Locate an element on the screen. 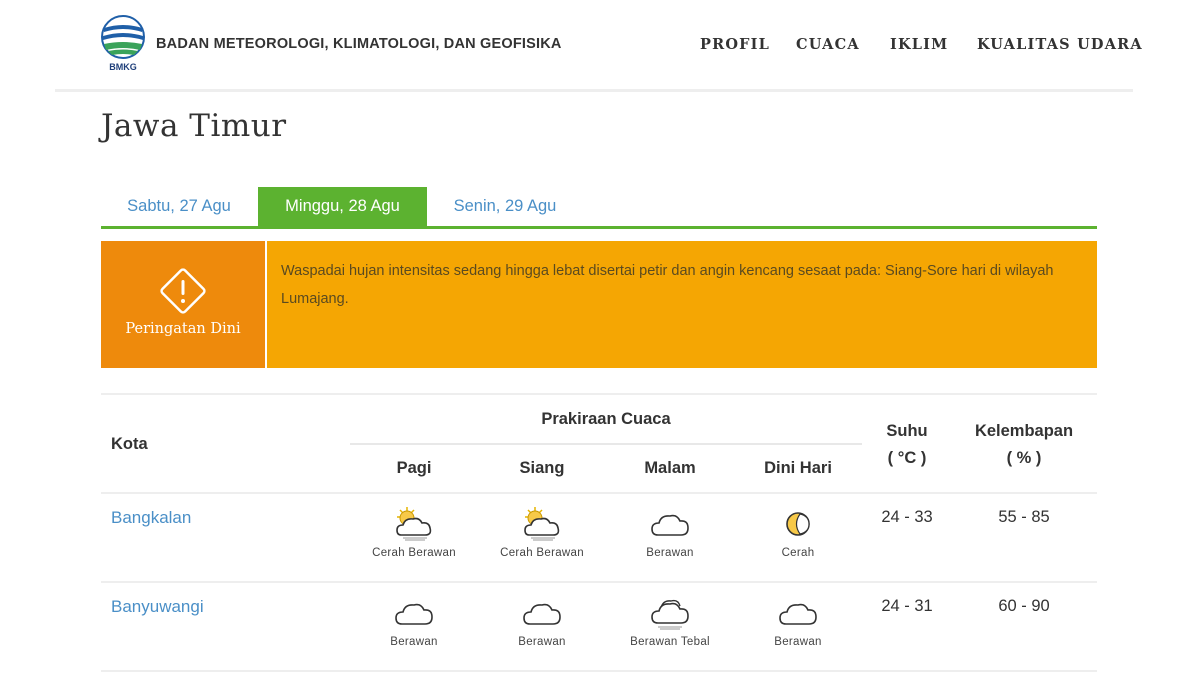  main-nav: PROFIL CUACA IKLIM KUALITAS UDARA is located at coordinates (950, 46).